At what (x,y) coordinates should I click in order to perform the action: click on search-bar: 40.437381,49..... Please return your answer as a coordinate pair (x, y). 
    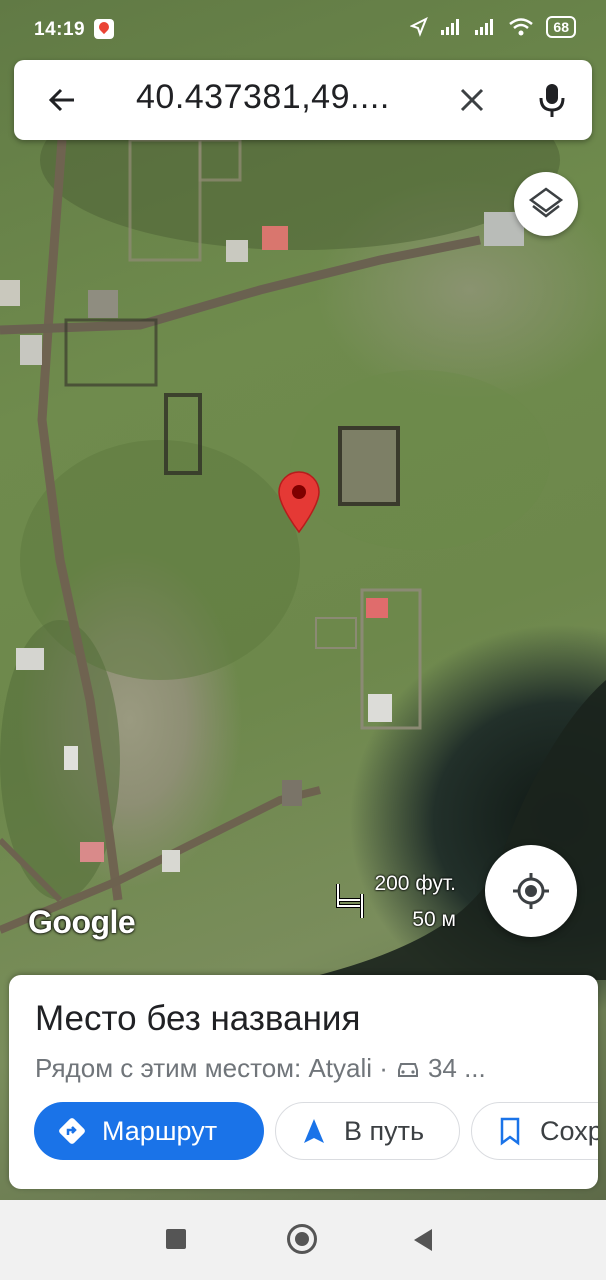
    Looking at the image, I should click on (303, 100).